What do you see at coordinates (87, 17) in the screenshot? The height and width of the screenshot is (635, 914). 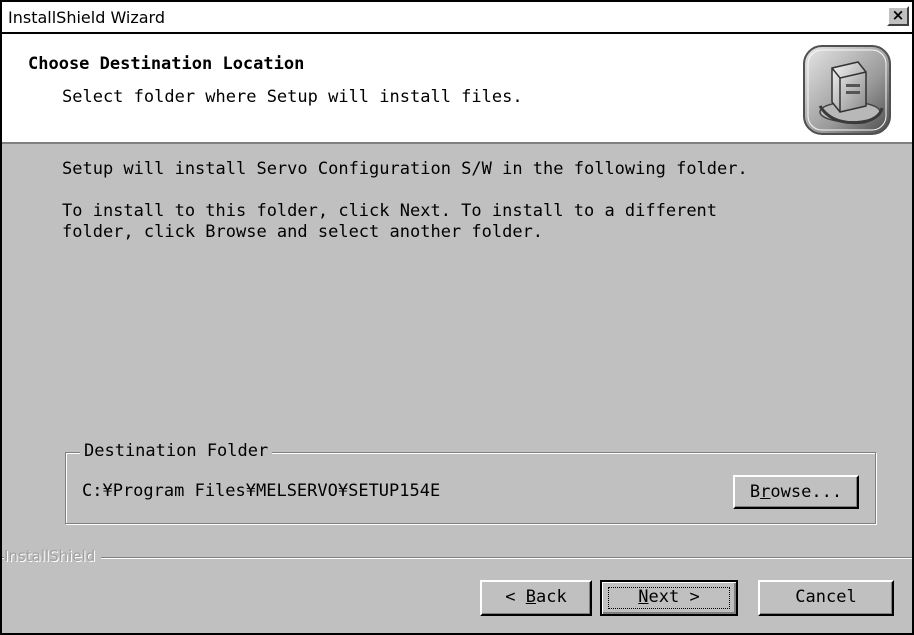 I see `window-title: InstallShield Wizard` at bounding box center [87, 17].